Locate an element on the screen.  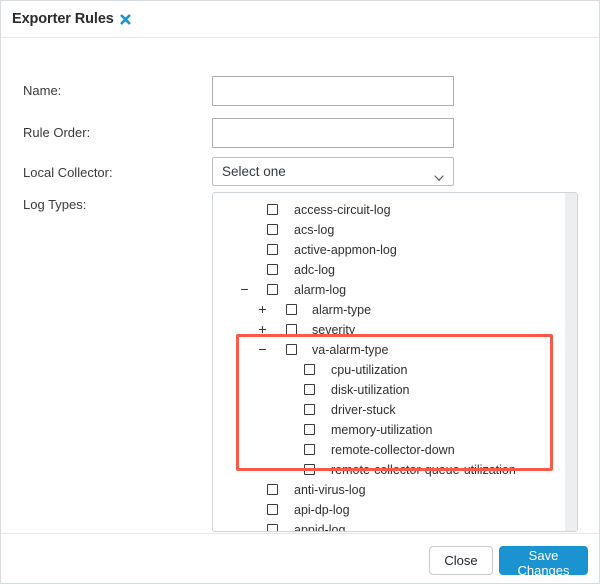
tree-row: driver-stuck is located at coordinates (389, 410).